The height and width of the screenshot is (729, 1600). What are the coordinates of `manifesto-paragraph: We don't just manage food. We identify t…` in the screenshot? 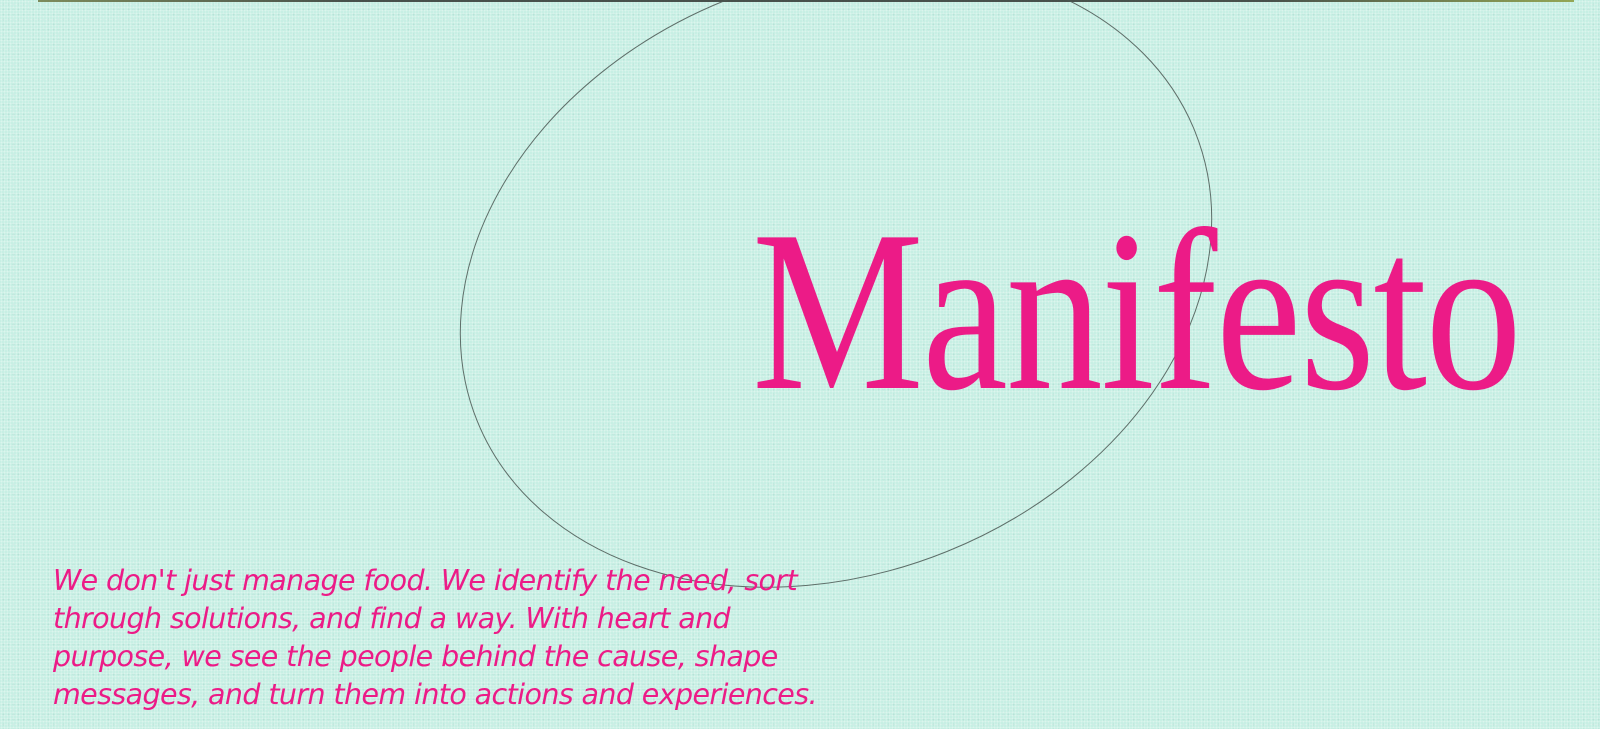 It's located at (435, 637).